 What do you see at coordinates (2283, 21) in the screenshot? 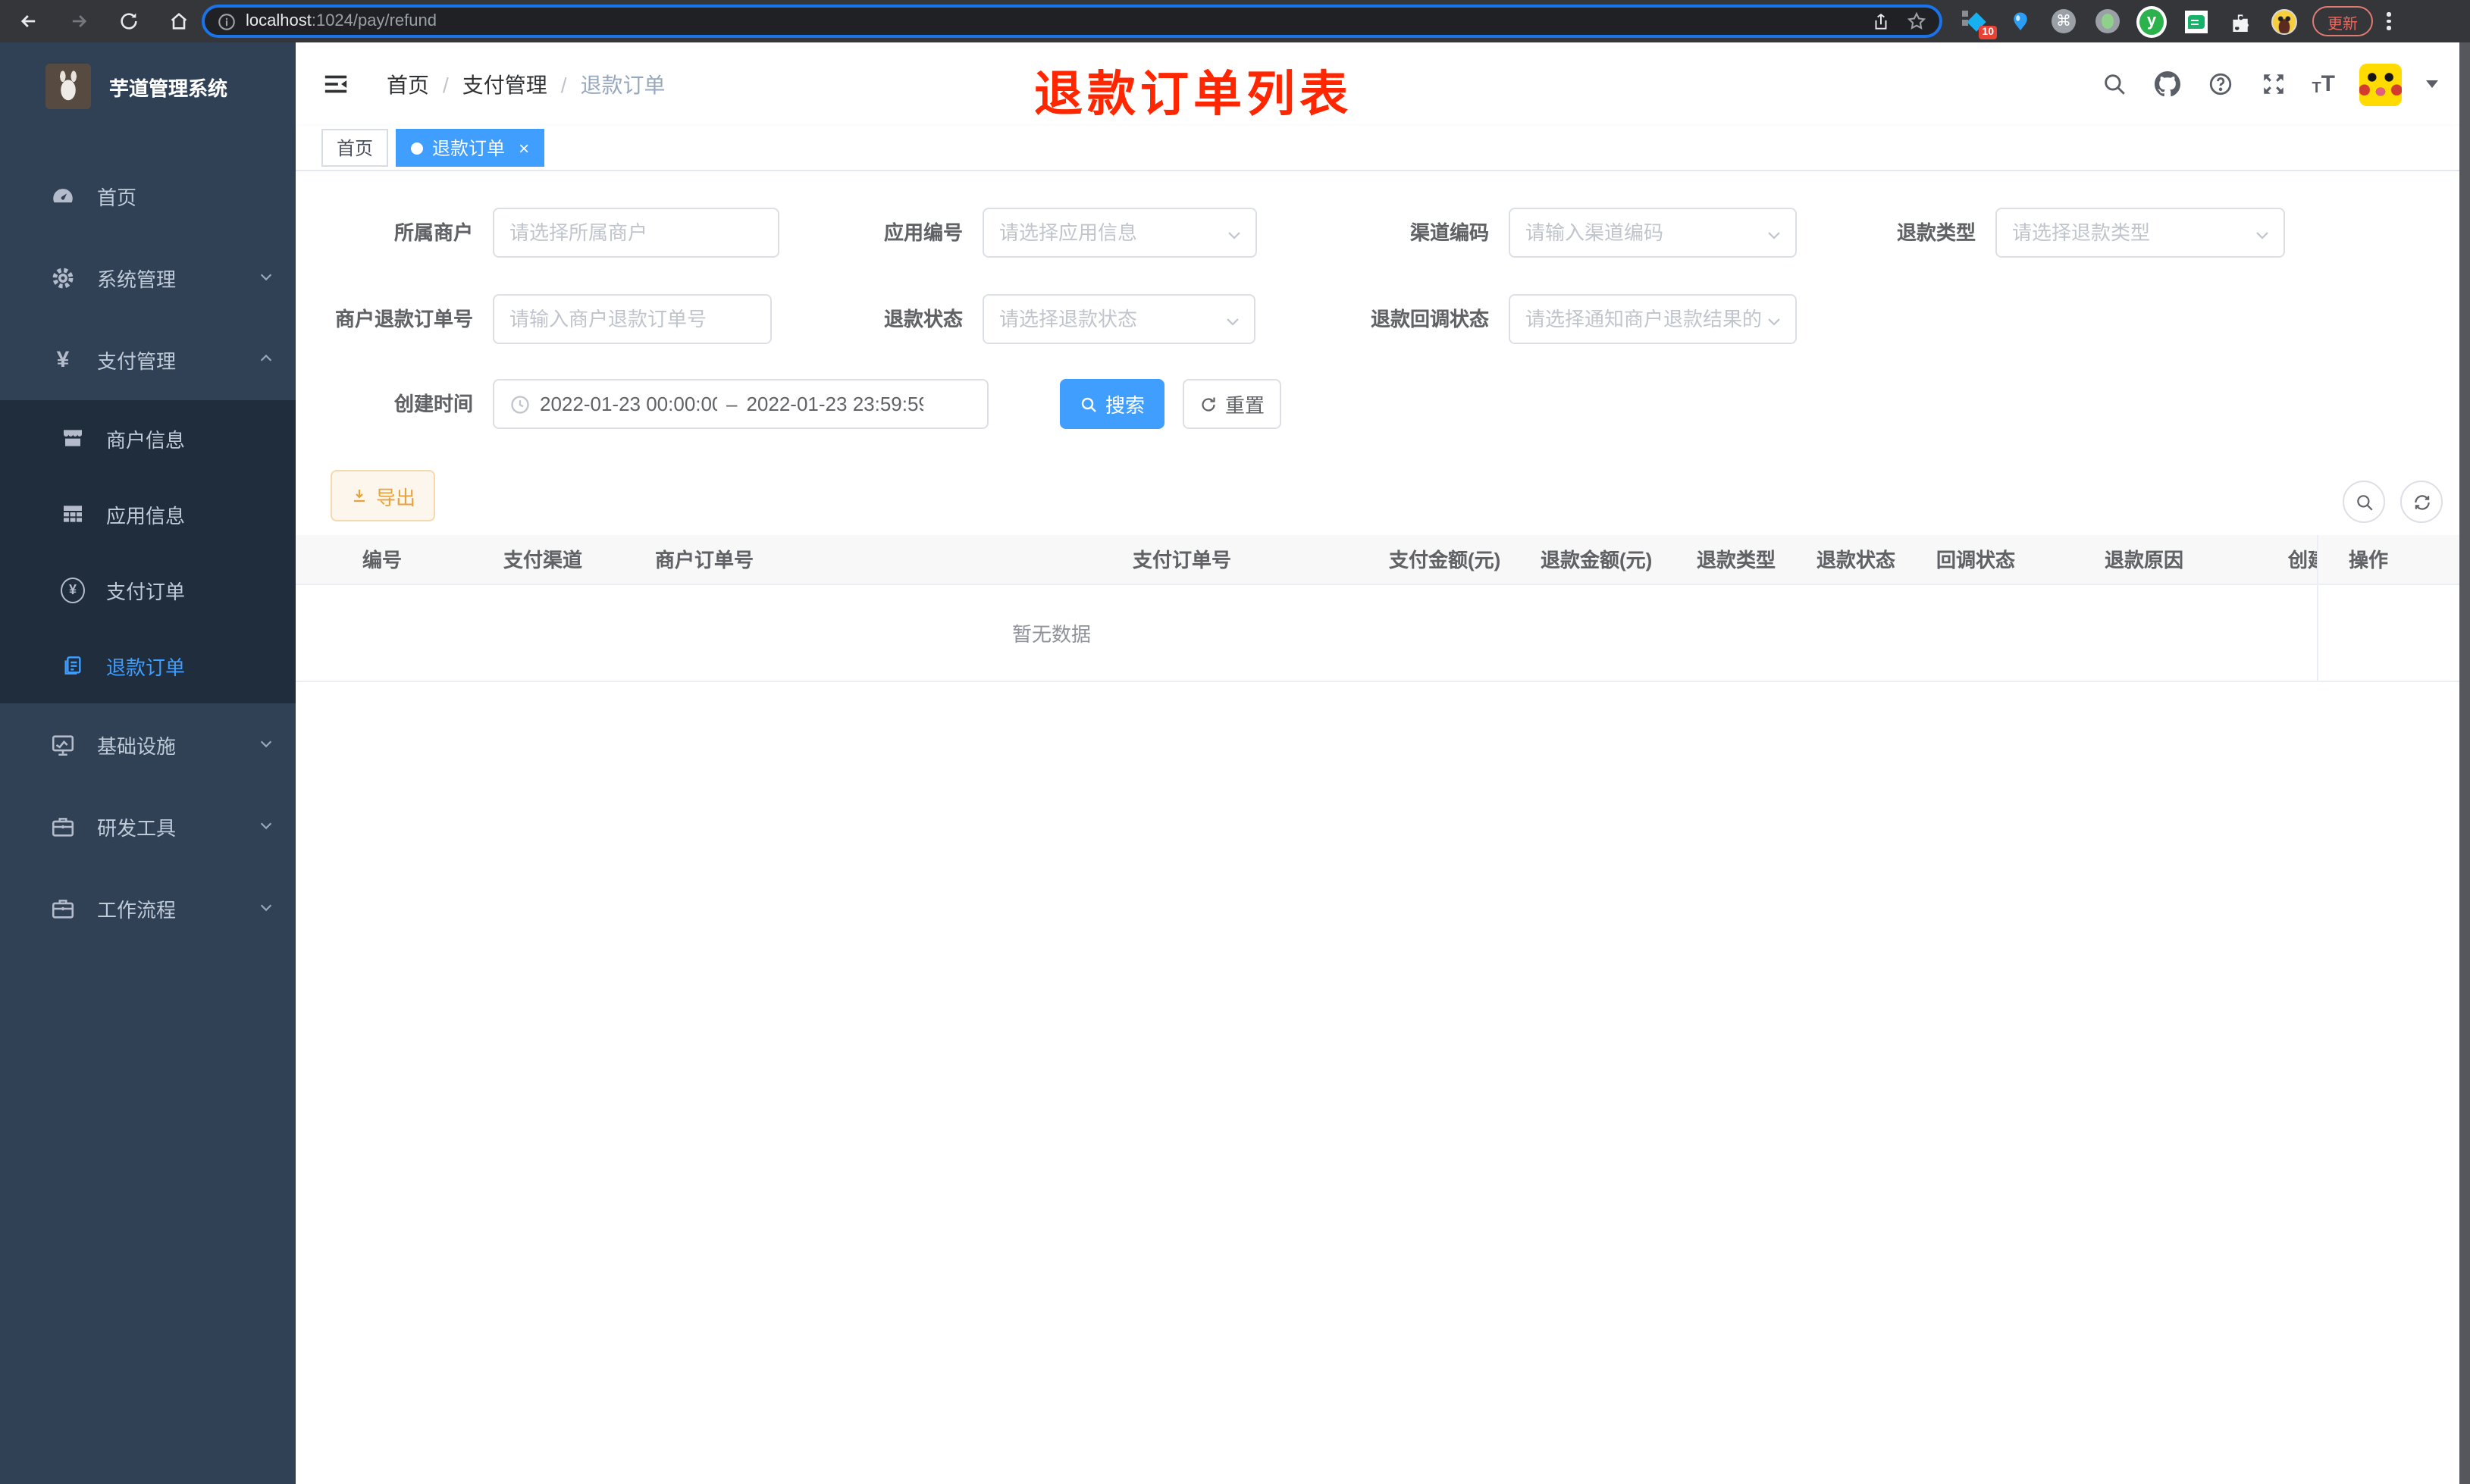
I see `extension-emoji-icon` at bounding box center [2283, 21].